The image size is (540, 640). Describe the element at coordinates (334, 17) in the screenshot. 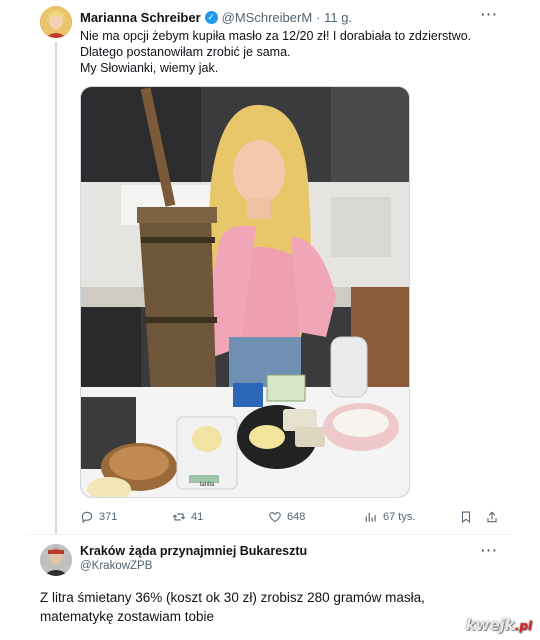

I see `tweet-timestamp: · 11 g.` at that location.